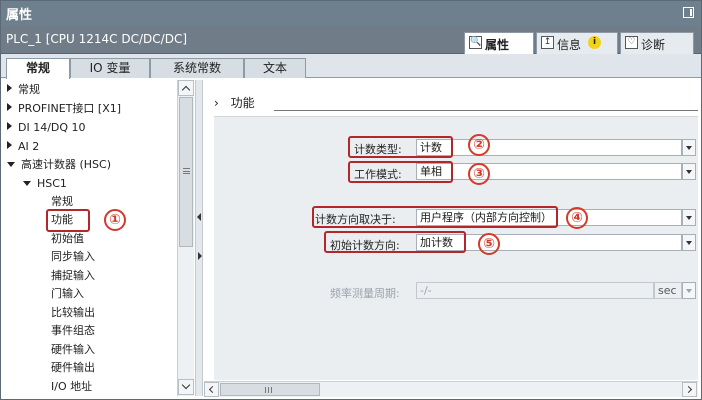  Describe the element at coordinates (547, 42) in the screenshot. I see `info-icon: ↥` at that location.